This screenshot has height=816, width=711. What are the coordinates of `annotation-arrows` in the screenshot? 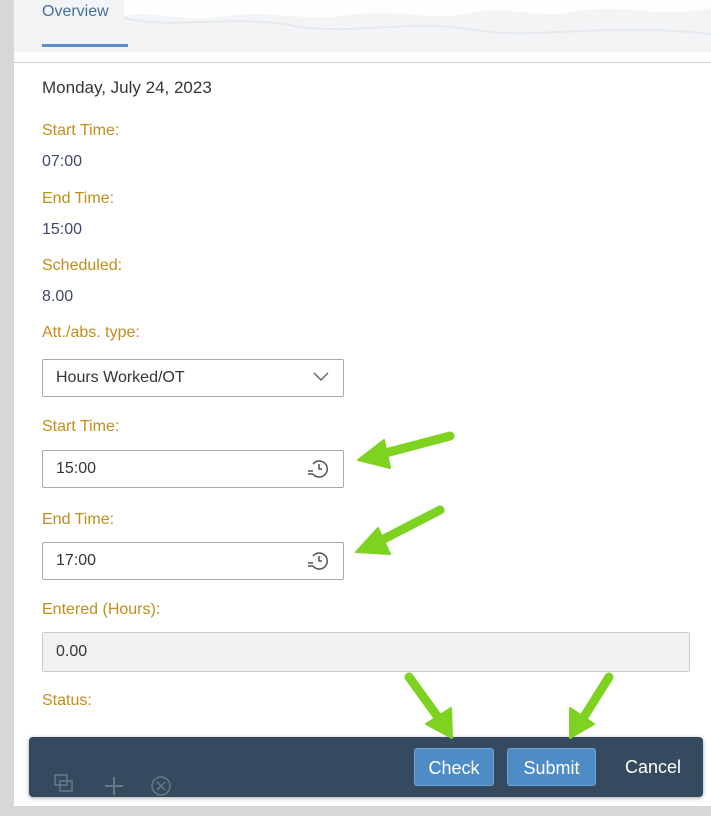 It's located at (484, 585).